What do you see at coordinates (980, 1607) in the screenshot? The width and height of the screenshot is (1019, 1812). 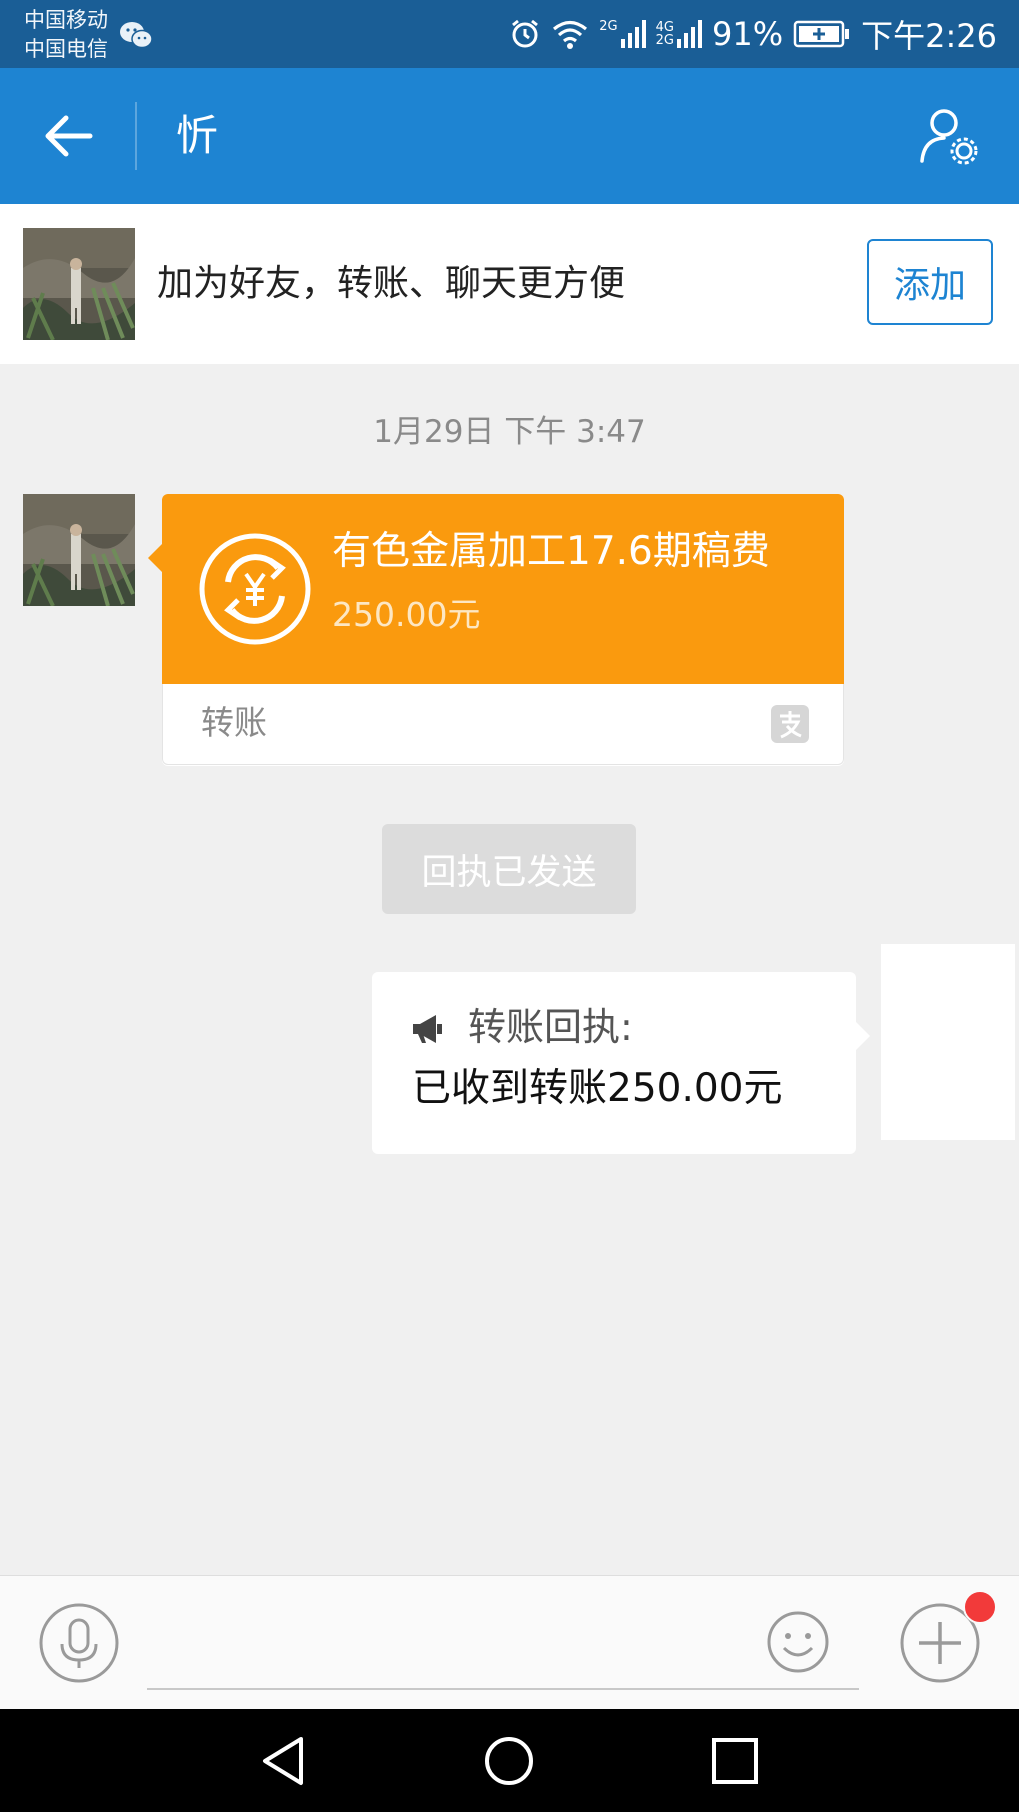 I see `notification-badge` at bounding box center [980, 1607].